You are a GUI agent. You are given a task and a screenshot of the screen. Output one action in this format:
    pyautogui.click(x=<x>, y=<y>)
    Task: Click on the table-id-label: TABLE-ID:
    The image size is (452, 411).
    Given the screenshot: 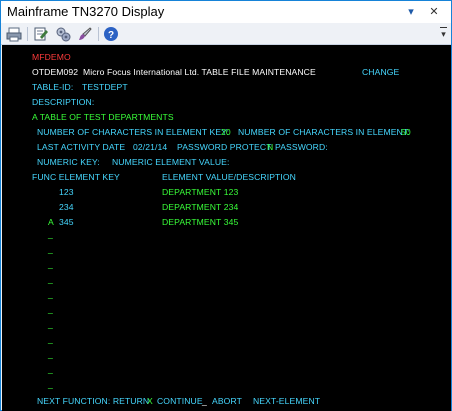 What is the action you would take?
    pyautogui.click(x=53, y=87)
    